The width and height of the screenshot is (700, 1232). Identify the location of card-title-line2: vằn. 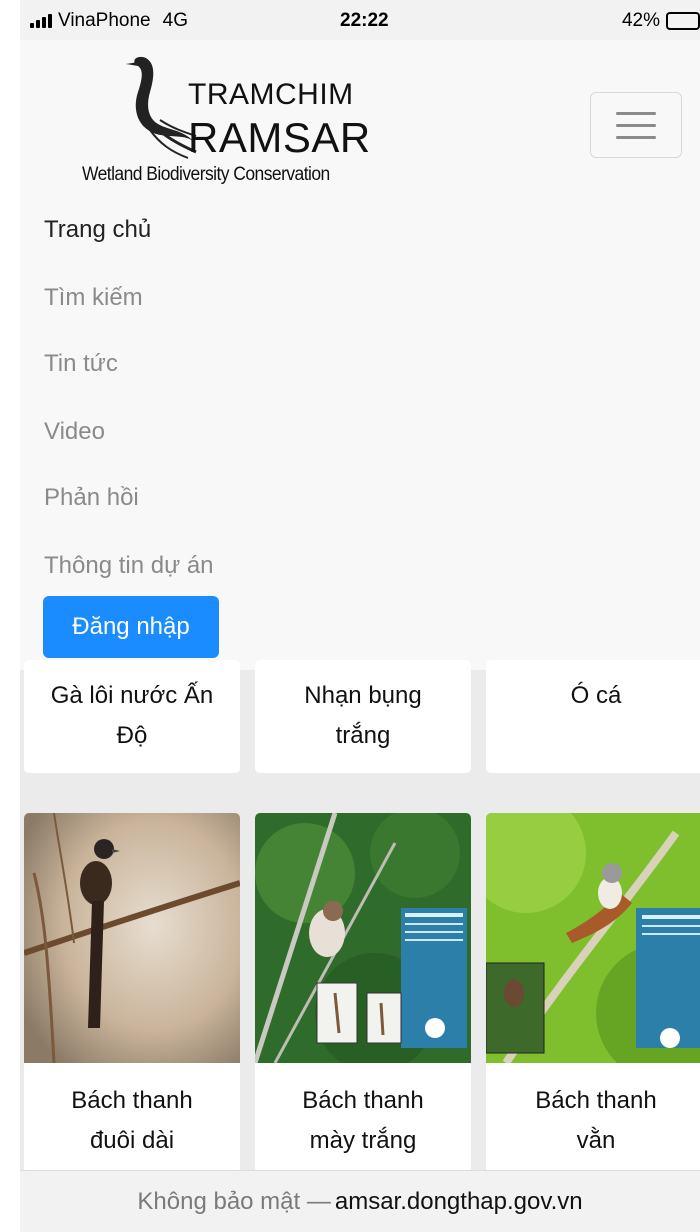
(596, 1140).